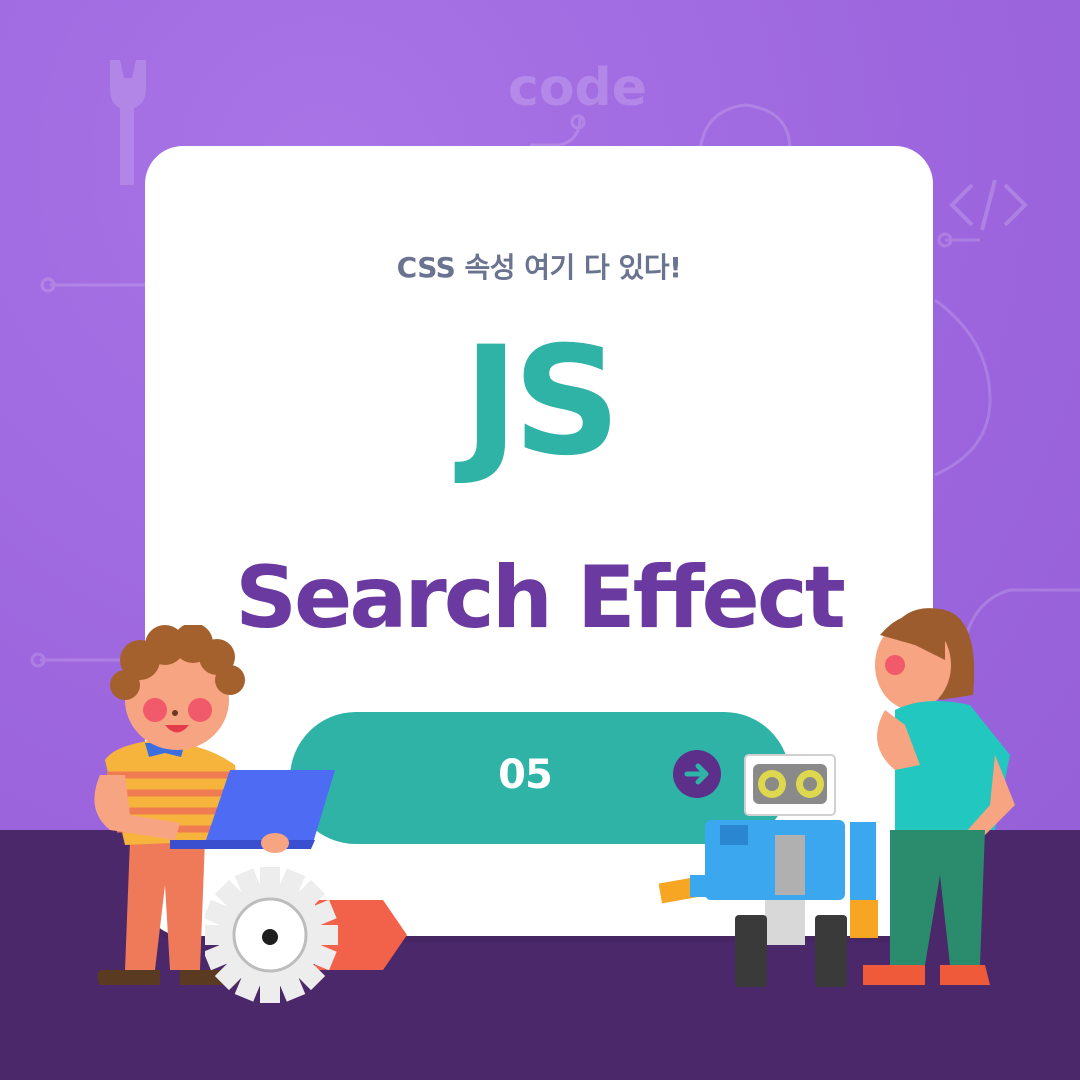 This screenshot has width=1080, height=1080. I want to click on gear-illustration, so click(306, 935).